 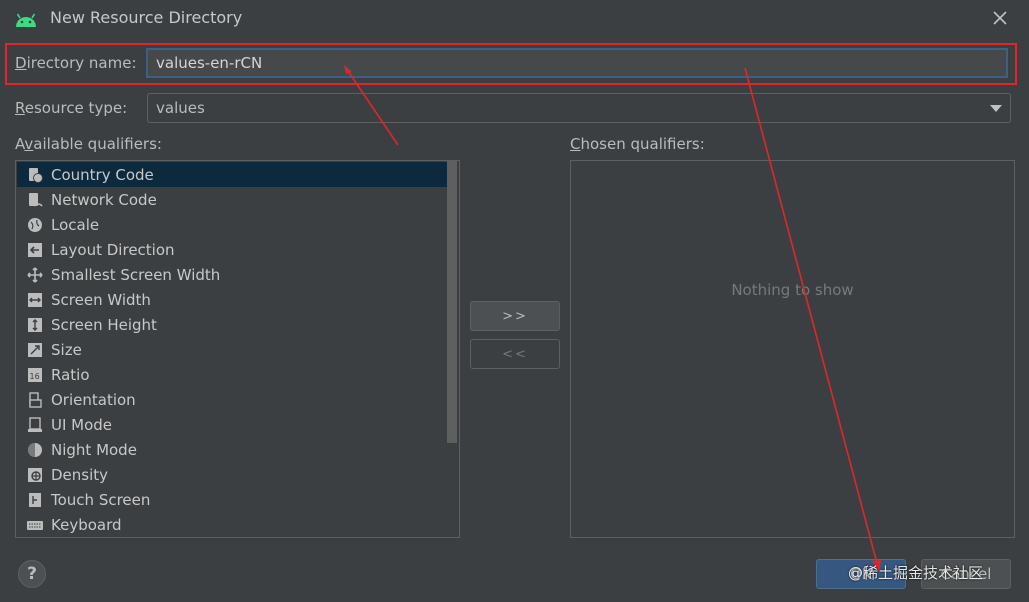 I want to click on add-qualifier-button: >>, so click(x=515, y=316).